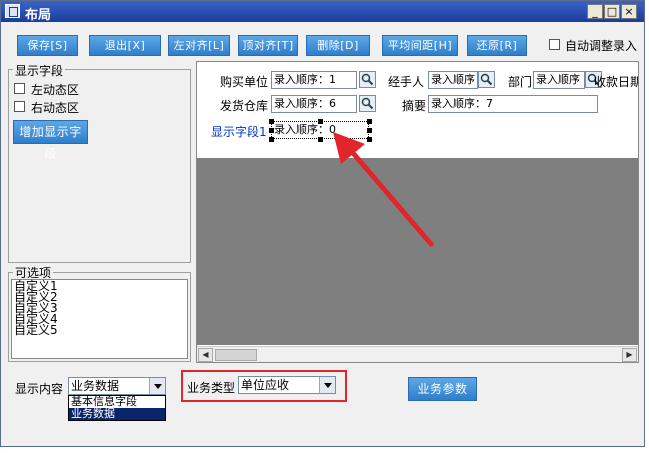  Describe the element at coordinates (629, 355) in the screenshot. I see `scroll-right-icon: ▶` at that location.